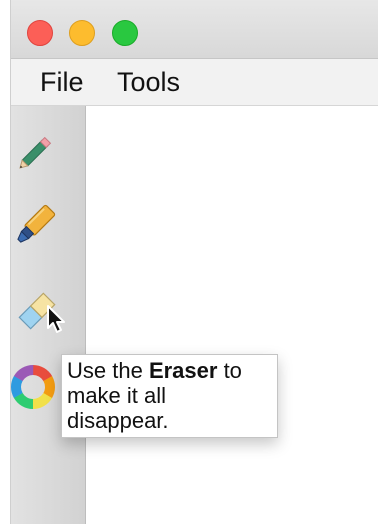 The width and height of the screenshot is (378, 524). Describe the element at coordinates (148, 82) in the screenshot. I see `menu-tools: Tools` at that location.